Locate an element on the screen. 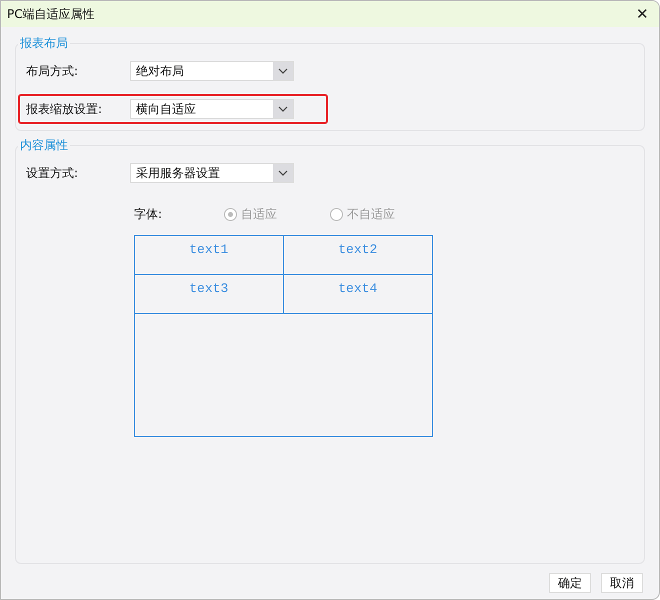 The width and height of the screenshot is (660, 600). field-label: 报表缩放设置: is located at coordinates (65, 109).